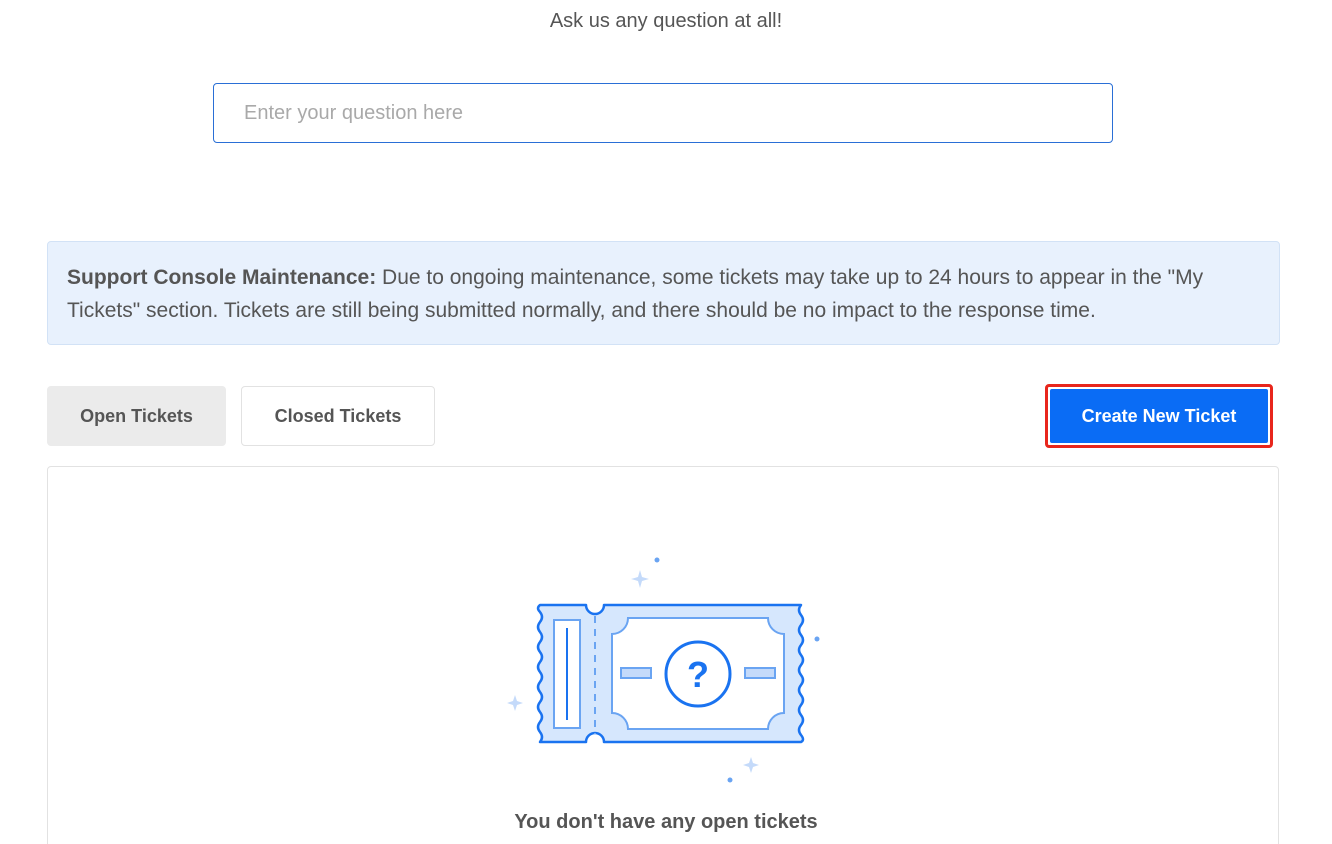 The image size is (1332, 844). Describe the element at coordinates (666, 822) in the screenshot. I see `empty-state-message: You don't have any open tickets` at that location.